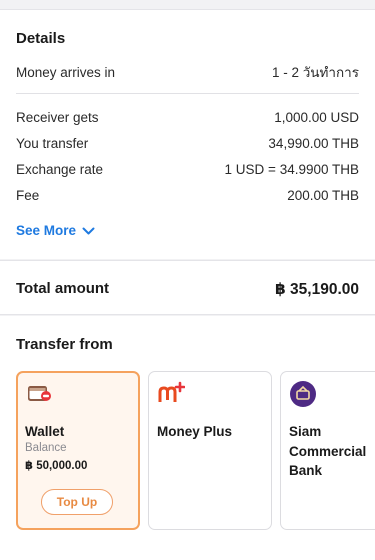 The height and width of the screenshot is (560, 375). What do you see at coordinates (187, 72) in the screenshot?
I see `arrival-row: Money arrives in 1 - 2 วันทำการ` at bounding box center [187, 72].